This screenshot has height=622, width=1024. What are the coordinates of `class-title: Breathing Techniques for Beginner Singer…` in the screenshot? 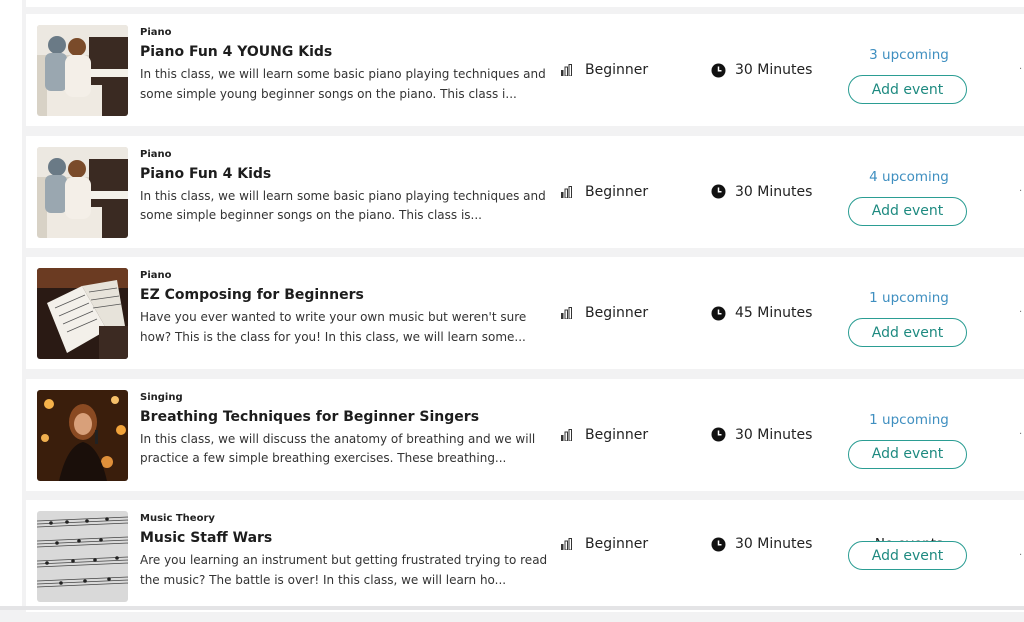 It's located at (309, 417).